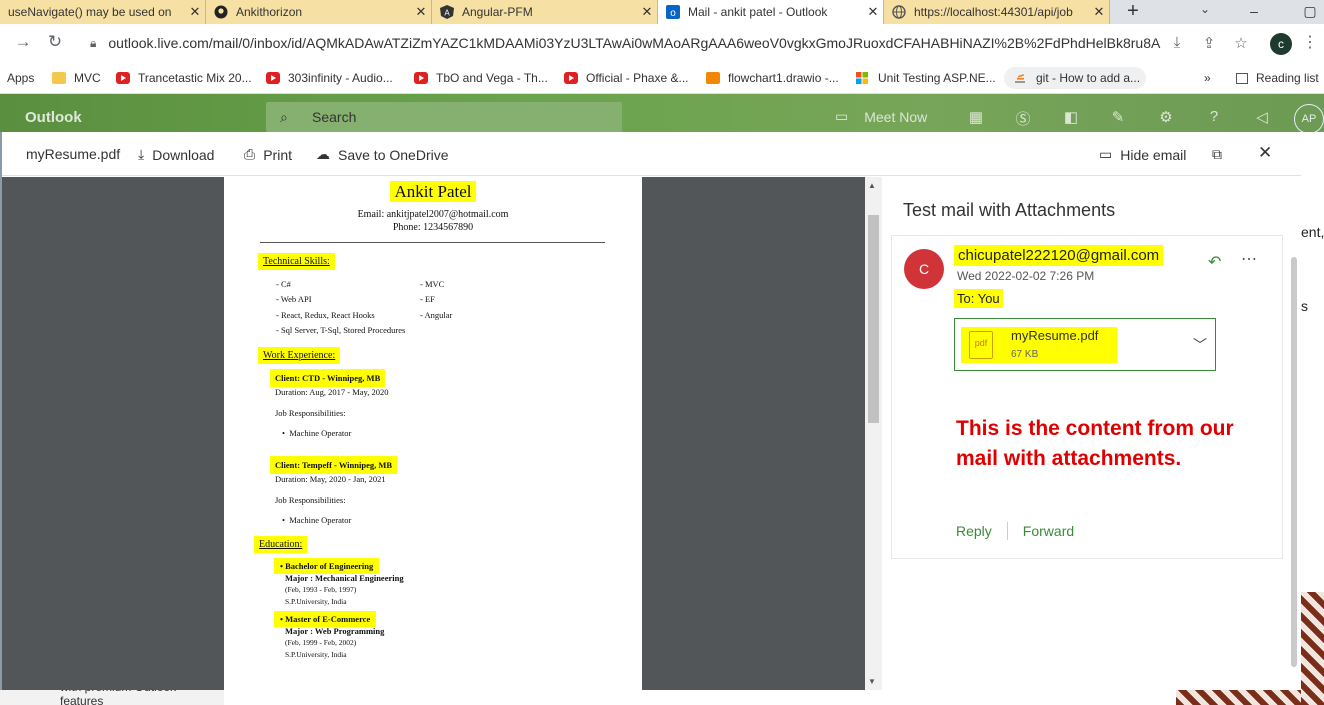  I want to click on scroll-up-arrow-icon: ▲, so click(872, 185).